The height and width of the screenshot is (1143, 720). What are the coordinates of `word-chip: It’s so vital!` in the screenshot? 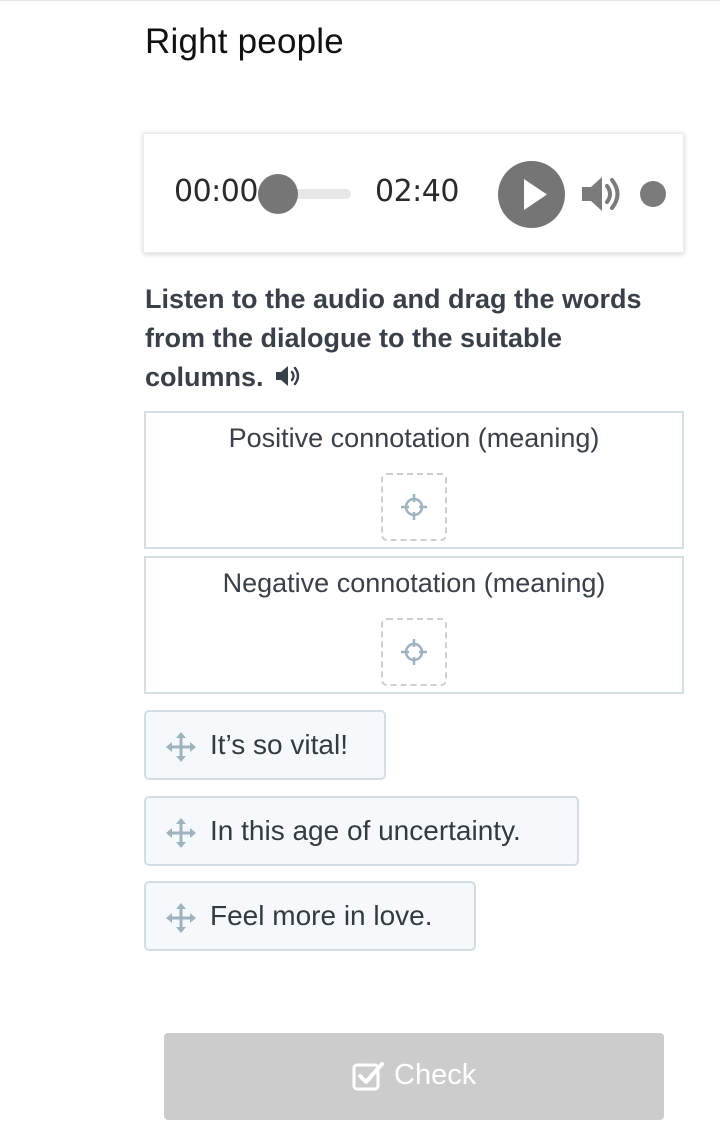 It's located at (265, 745).